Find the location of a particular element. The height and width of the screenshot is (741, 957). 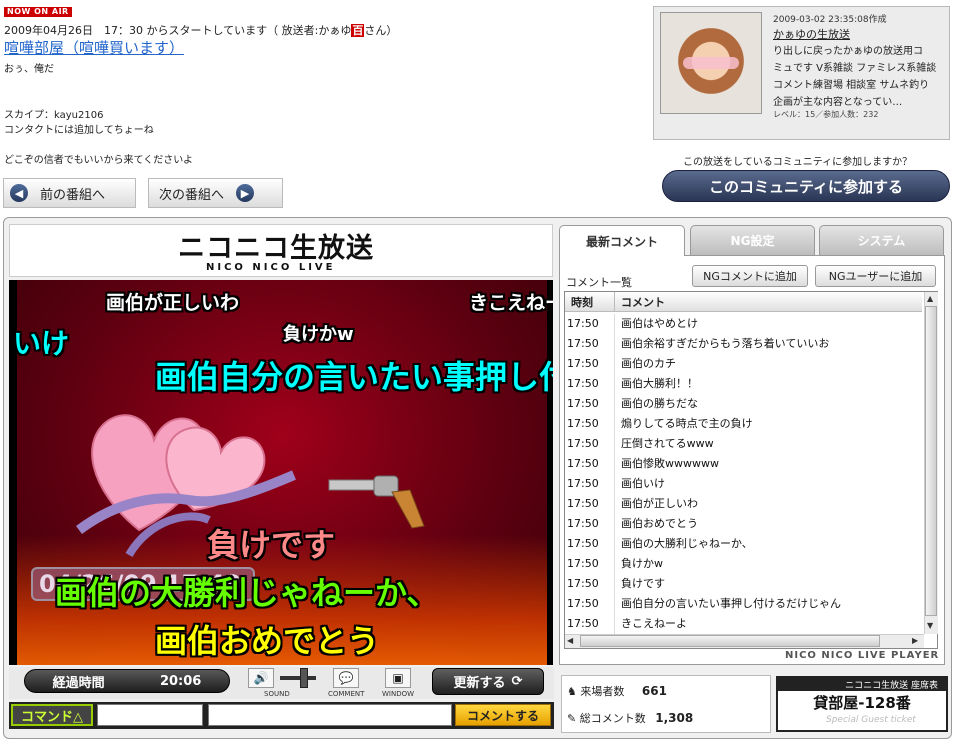

table-row: 17:50 圧倒されてるwww is located at coordinates (743, 444).